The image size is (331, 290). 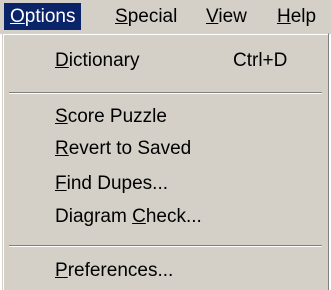 I want to click on menu-item-diagram-check-mnemonic: C, so click(x=139, y=216).